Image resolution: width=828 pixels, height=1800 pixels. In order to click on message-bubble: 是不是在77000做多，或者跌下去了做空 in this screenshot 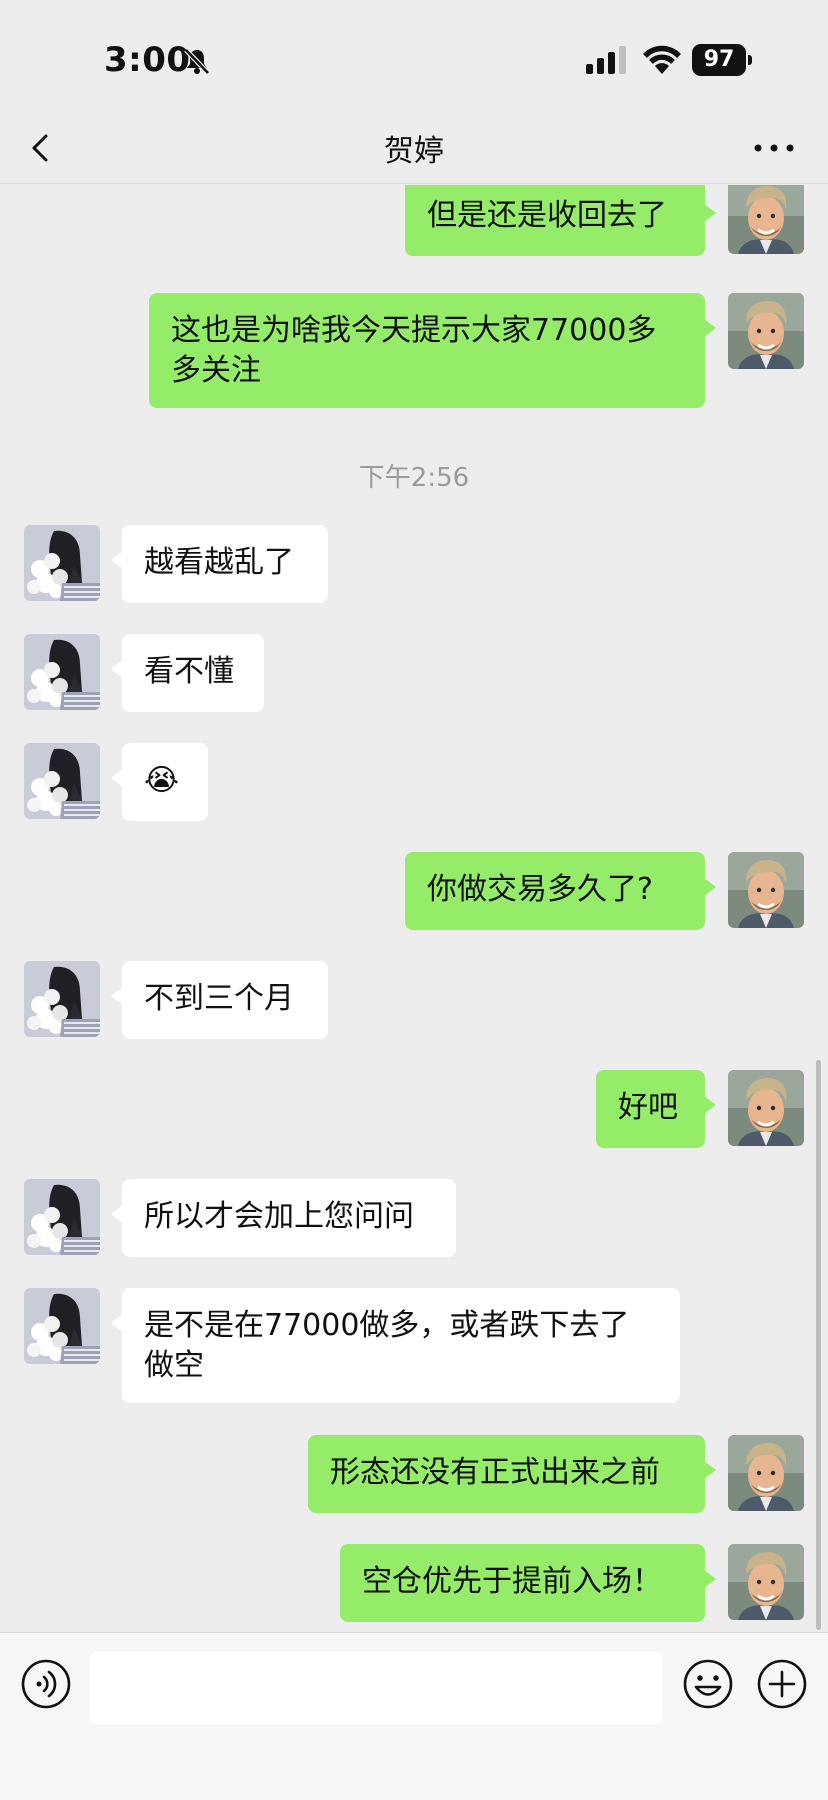, I will do `click(395, 1345)`.